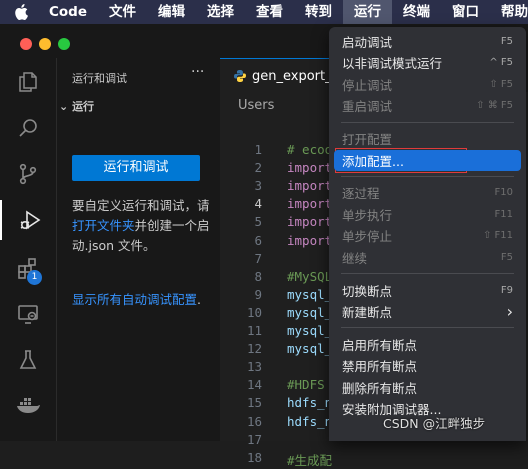 The image size is (528, 469). I want to click on run-menu-item: 启动调试 F5, so click(427, 41).